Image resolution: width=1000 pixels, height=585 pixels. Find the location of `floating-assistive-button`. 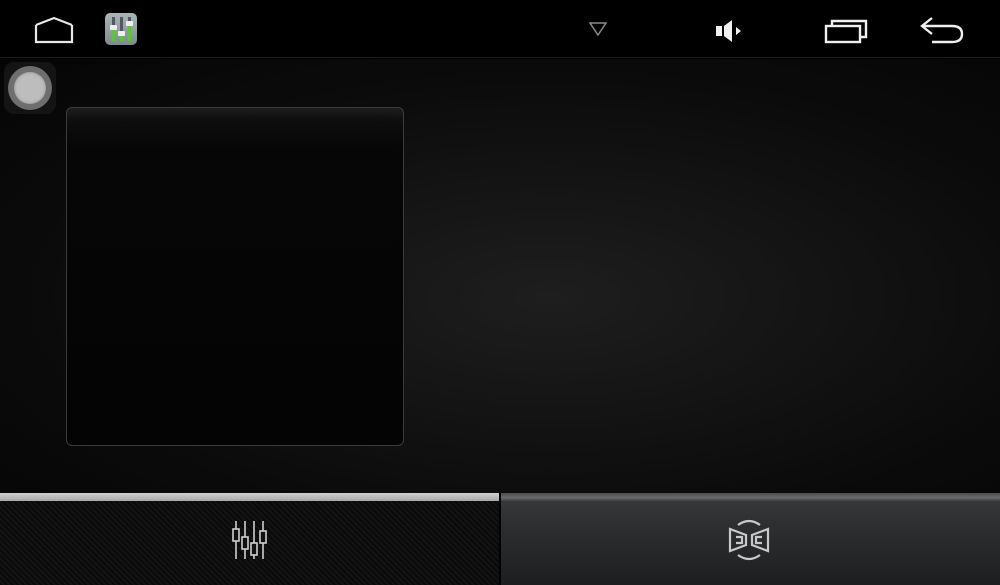

floating-assistive-button is located at coordinates (30, 88).